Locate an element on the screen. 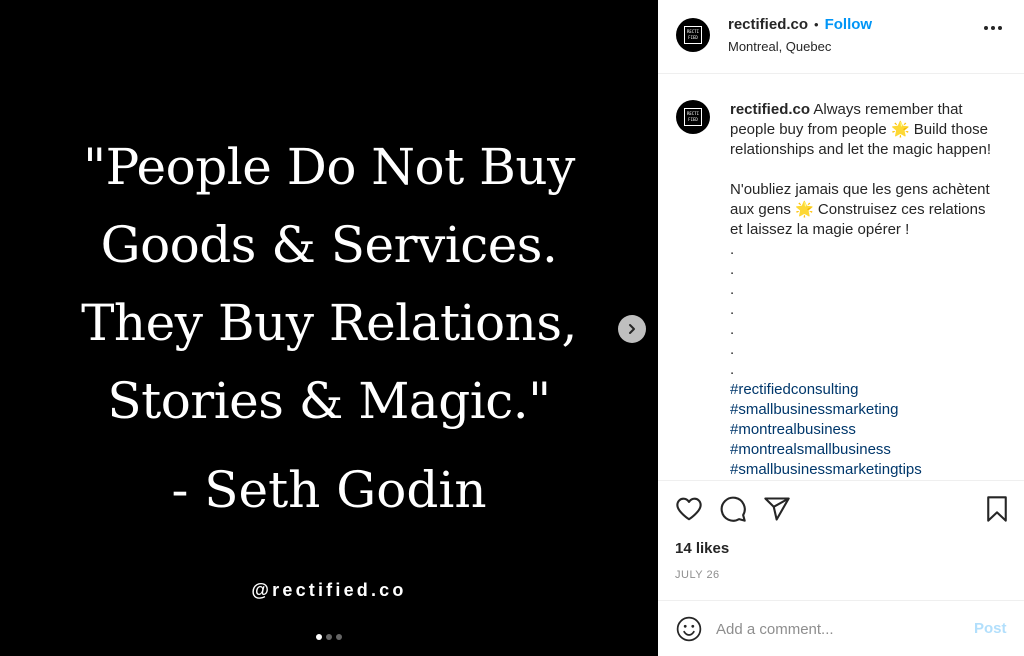 The width and height of the screenshot is (1024, 656). emoji-icon is located at coordinates (689, 629).